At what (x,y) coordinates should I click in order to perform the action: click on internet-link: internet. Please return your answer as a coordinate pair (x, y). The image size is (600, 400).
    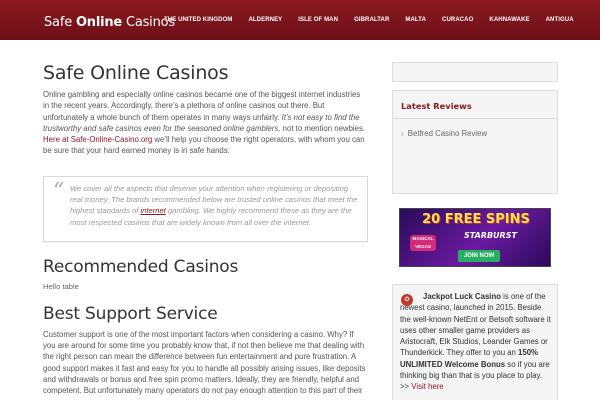
    Looking at the image, I should click on (153, 210).